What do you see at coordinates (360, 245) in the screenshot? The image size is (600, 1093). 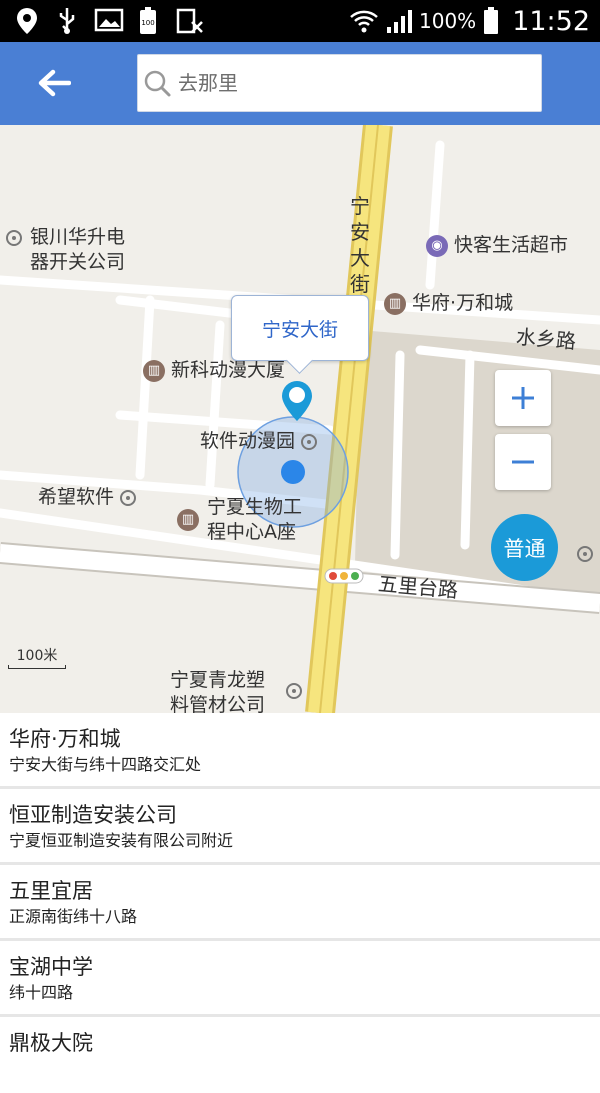 I see `road-label-ningan: 宁安大街` at bounding box center [360, 245].